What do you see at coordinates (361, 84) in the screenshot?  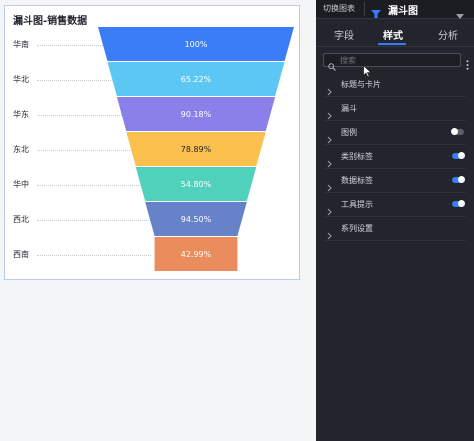 I see `section-label: 标题与卡片` at bounding box center [361, 84].